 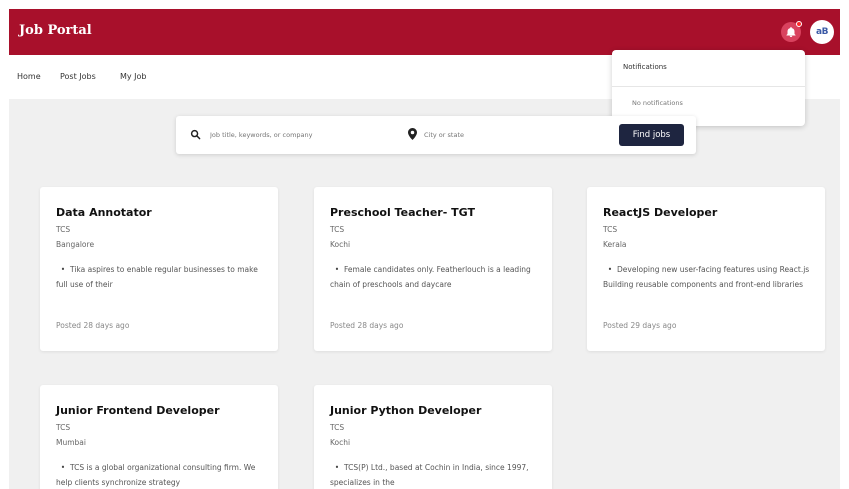 What do you see at coordinates (640, 325) in the screenshot?
I see `job-posted-date: Posted 29 days ago` at bounding box center [640, 325].